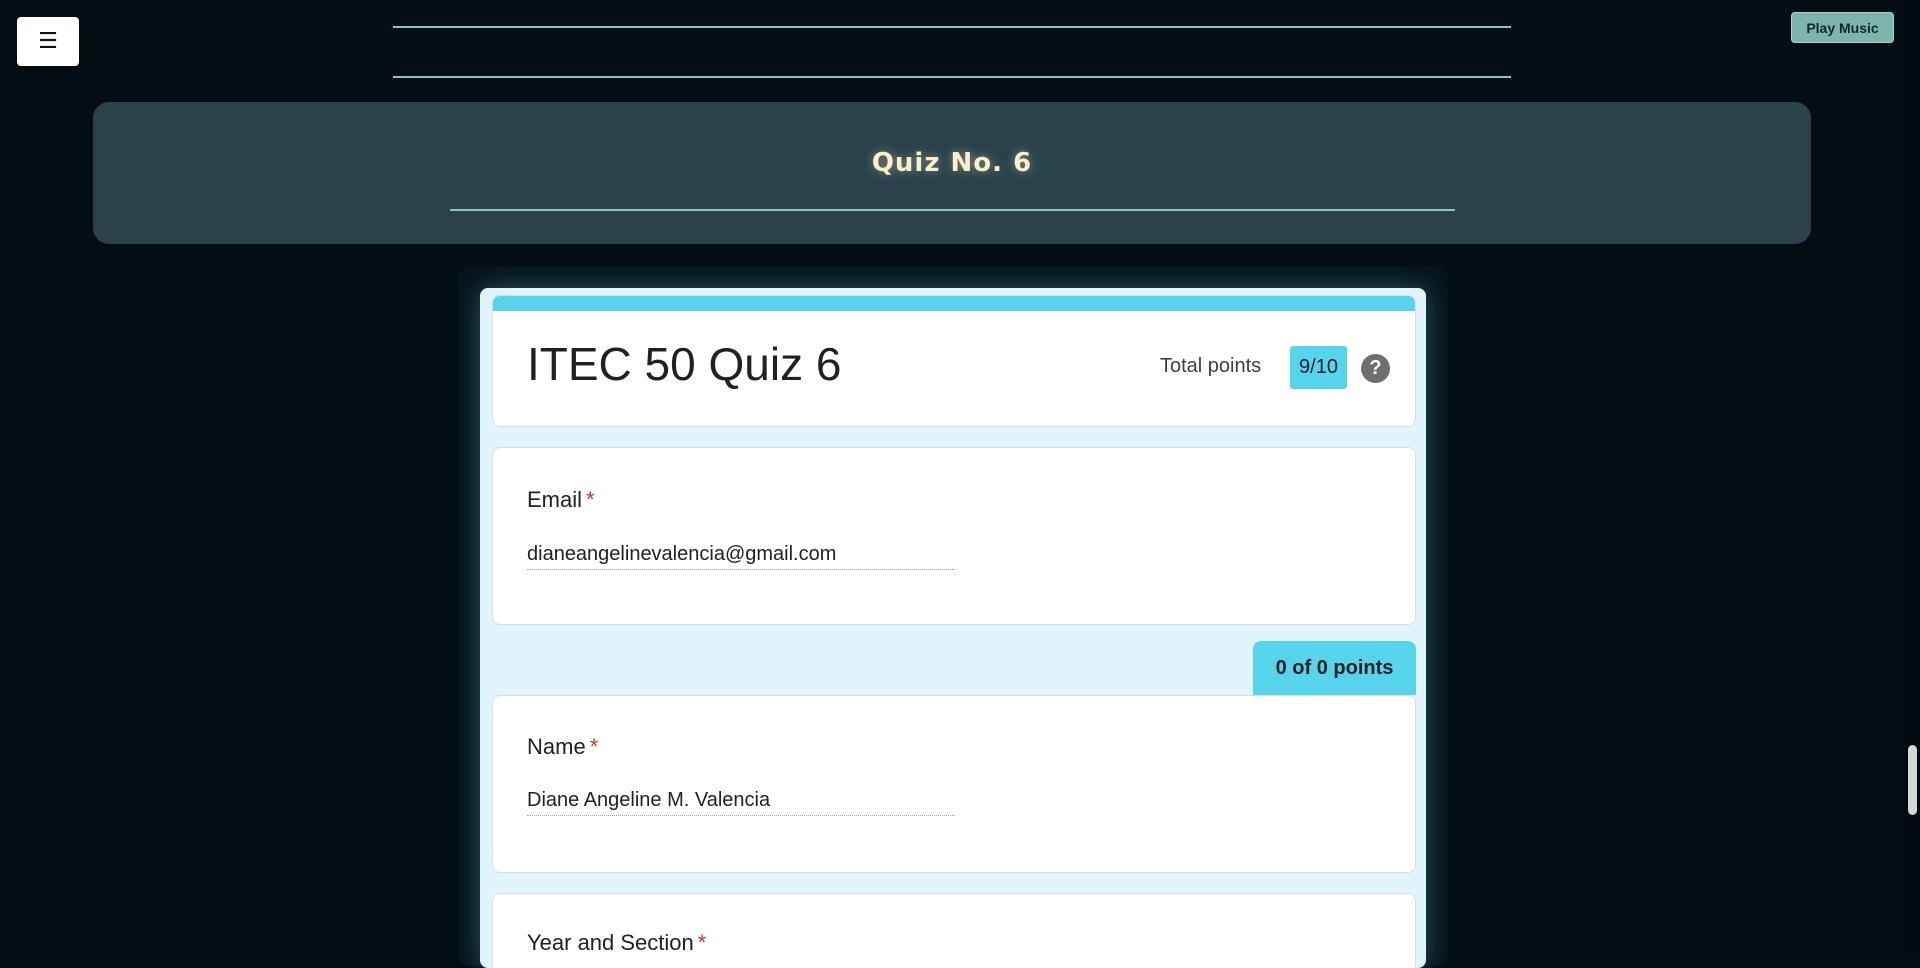  What do you see at coordinates (954, 303) in the screenshot?
I see `accent-strip` at bounding box center [954, 303].